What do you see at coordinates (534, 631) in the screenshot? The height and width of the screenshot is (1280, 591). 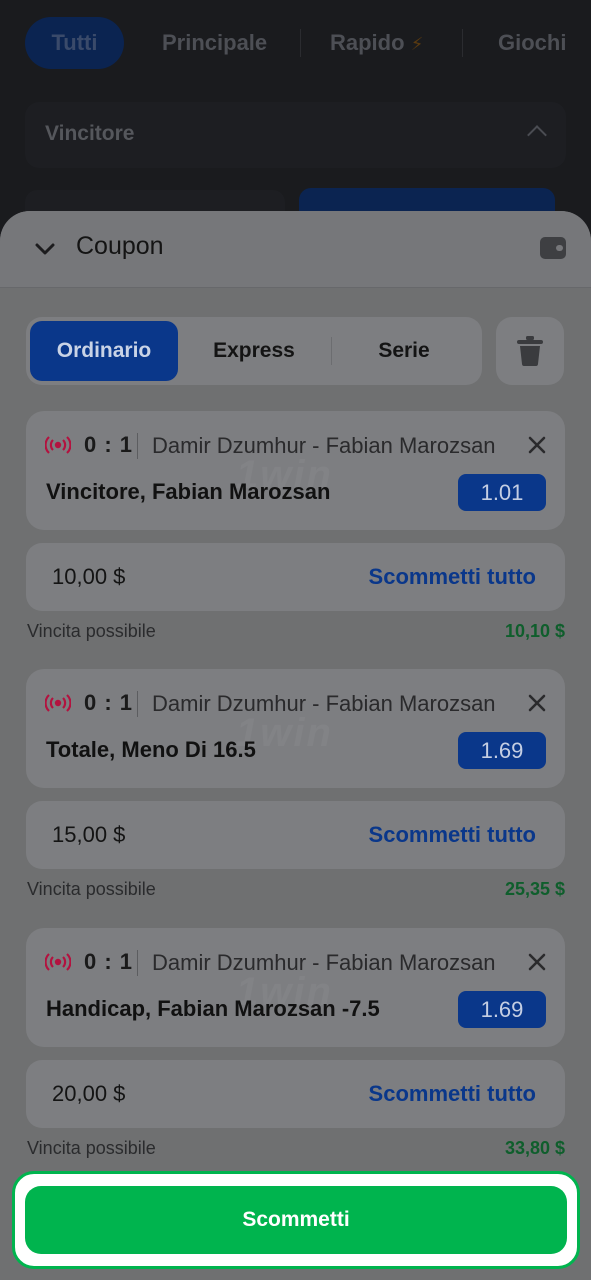 I see `possible-win-value: 10,10 $` at bounding box center [534, 631].